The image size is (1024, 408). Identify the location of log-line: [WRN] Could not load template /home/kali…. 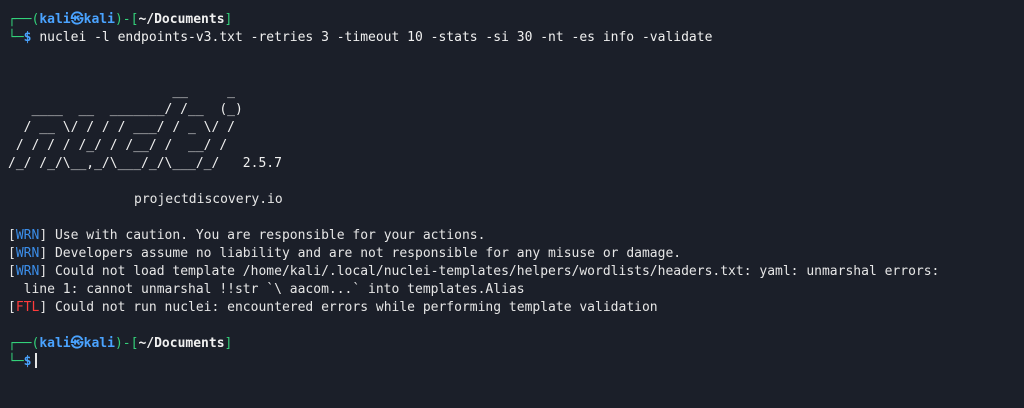
(474, 271).